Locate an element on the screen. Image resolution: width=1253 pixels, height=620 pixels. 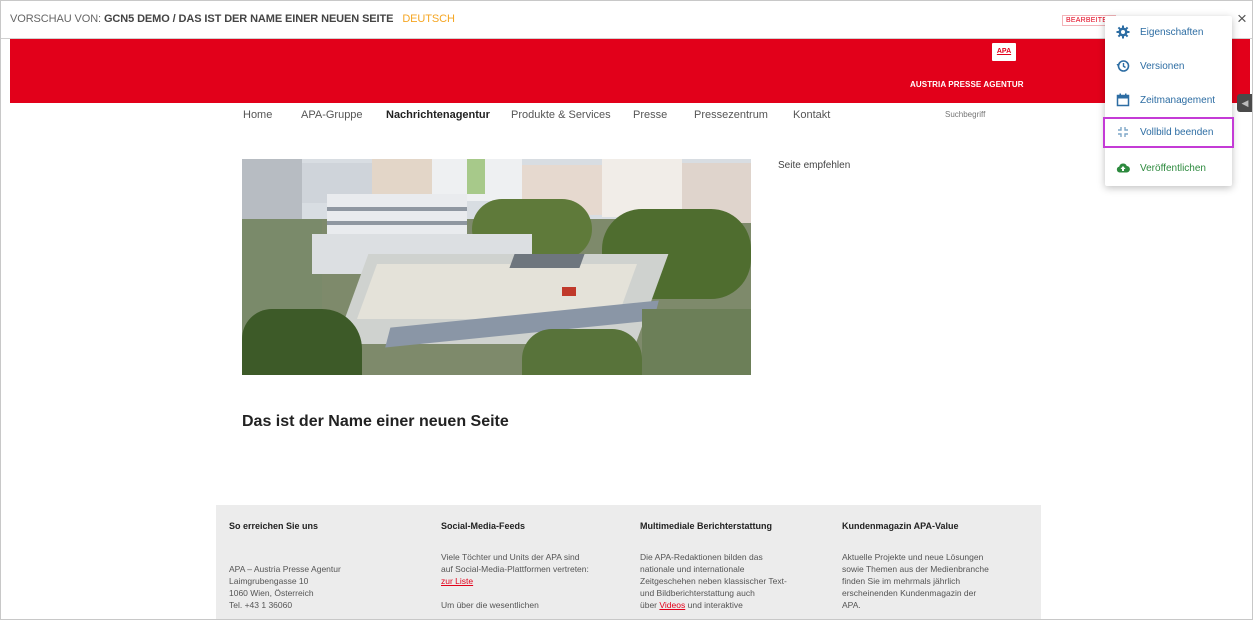
nav-item-home: Home is located at coordinates (257, 115).